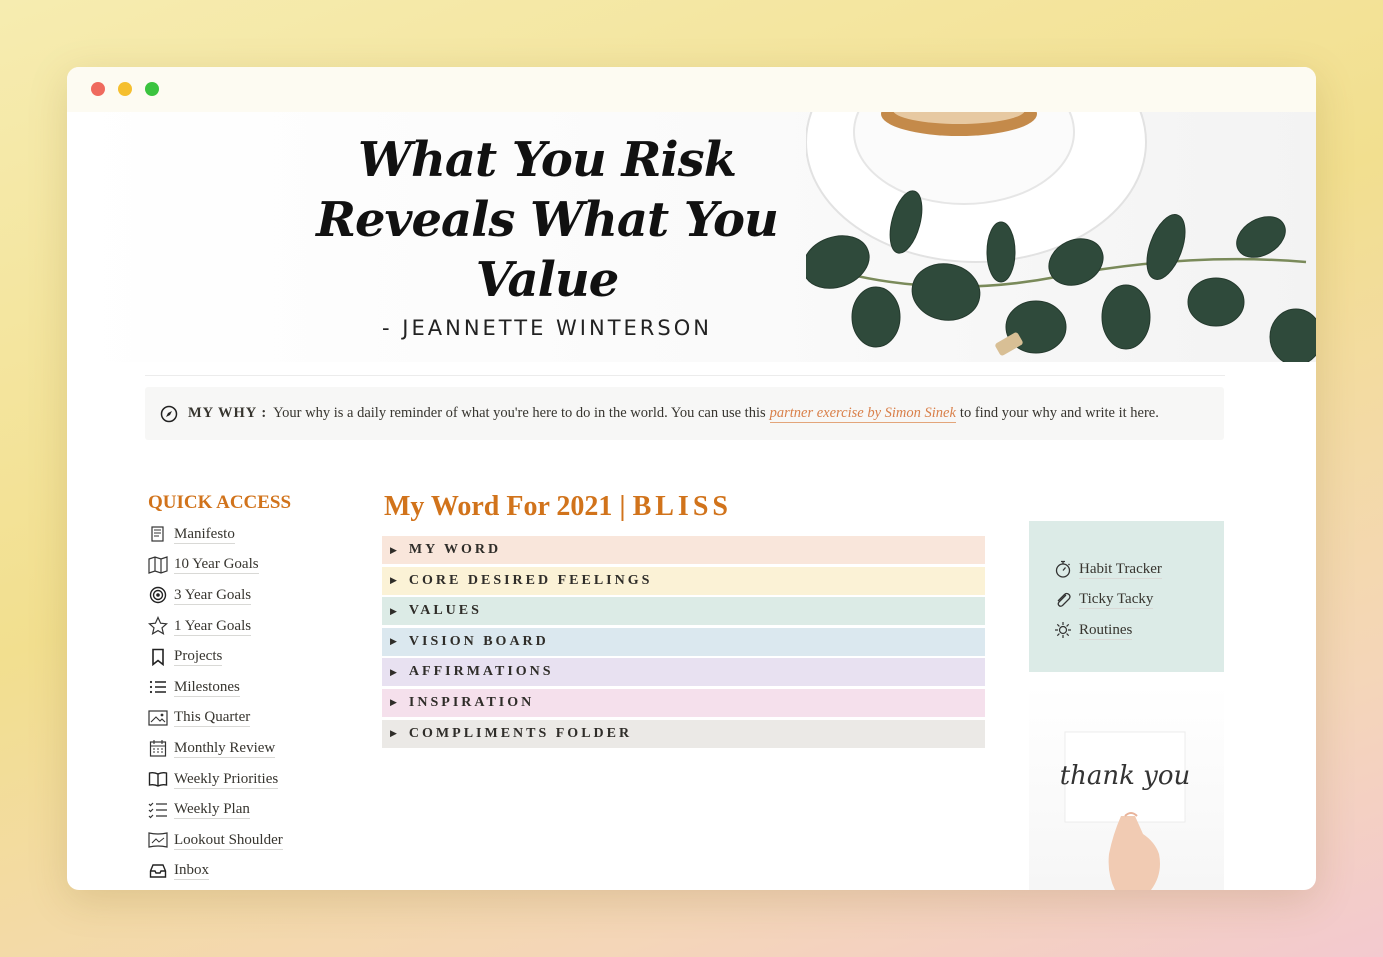 The image size is (1383, 957). What do you see at coordinates (212, 810) in the screenshot?
I see `quick-access-label: Weekly Plan` at bounding box center [212, 810].